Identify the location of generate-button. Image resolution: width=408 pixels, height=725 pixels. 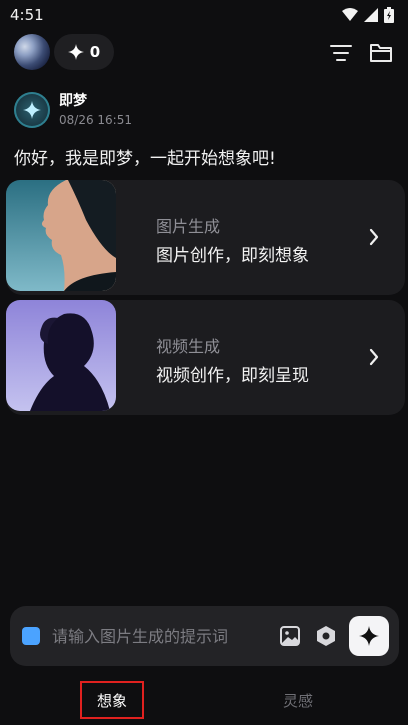
(369, 636).